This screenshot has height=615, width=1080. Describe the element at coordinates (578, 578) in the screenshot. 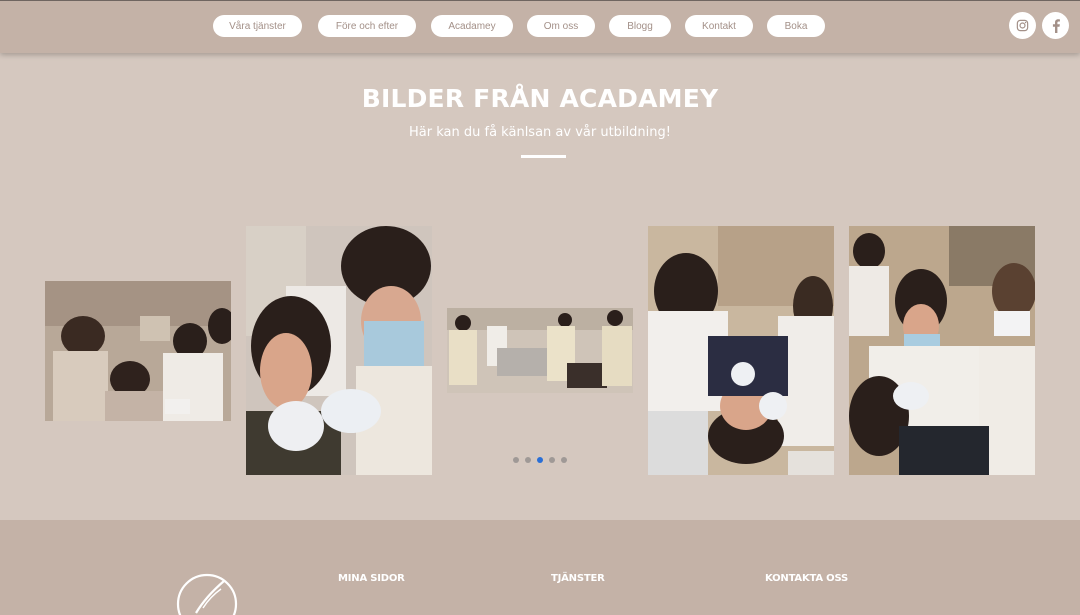

I see `footer-heading-tjanster: TJÄNSTER` at that location.